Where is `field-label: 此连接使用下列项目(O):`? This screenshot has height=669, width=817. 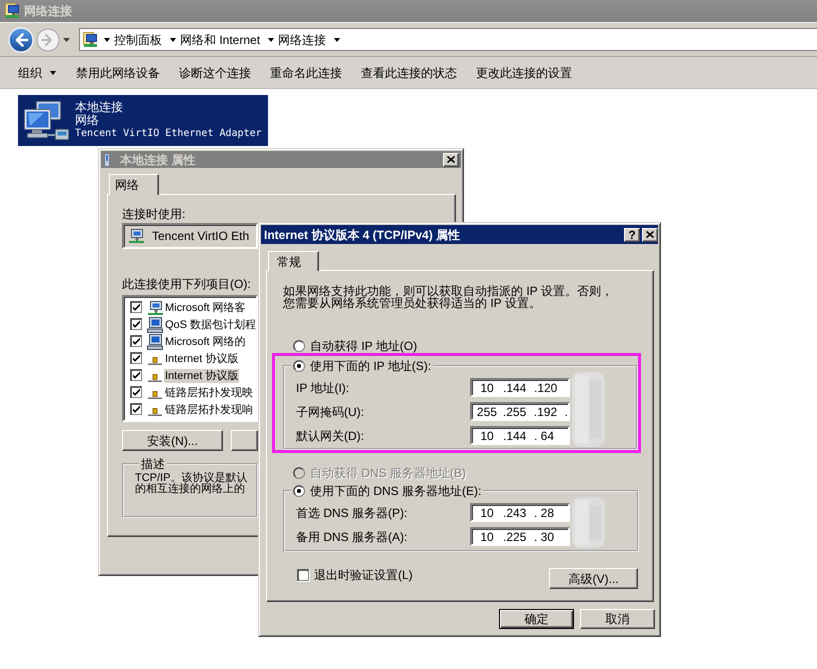 field-label: 此连接使用下列项目(O): is located at coordinates (186, 284).